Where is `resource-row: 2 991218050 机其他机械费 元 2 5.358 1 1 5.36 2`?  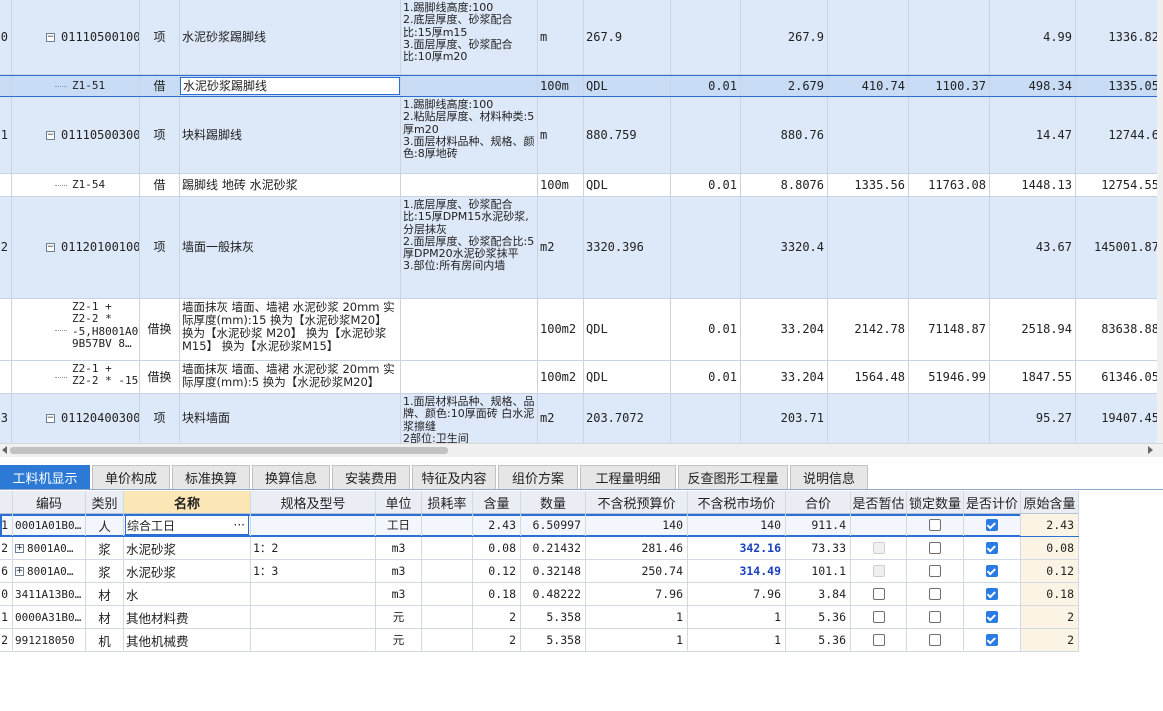
resource-row: 2 991218050 机其他机械费 元 2 5.358 1 1 5.36 2 is located at coordinates (539, 640).